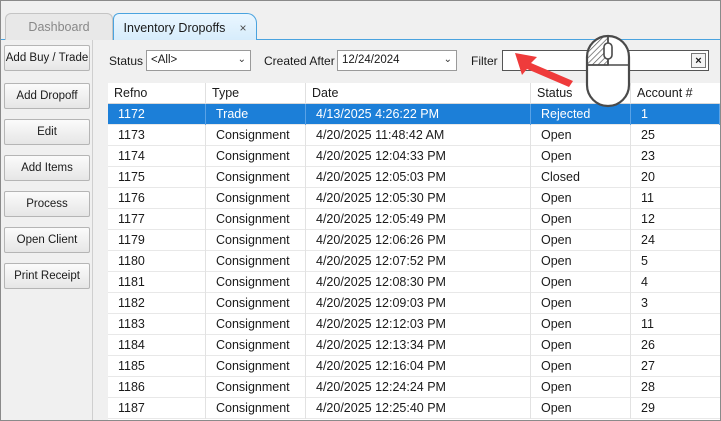 The width and height of the screenshot is (721, 421). I want to click on cell-account: 29, so click(648, 408).